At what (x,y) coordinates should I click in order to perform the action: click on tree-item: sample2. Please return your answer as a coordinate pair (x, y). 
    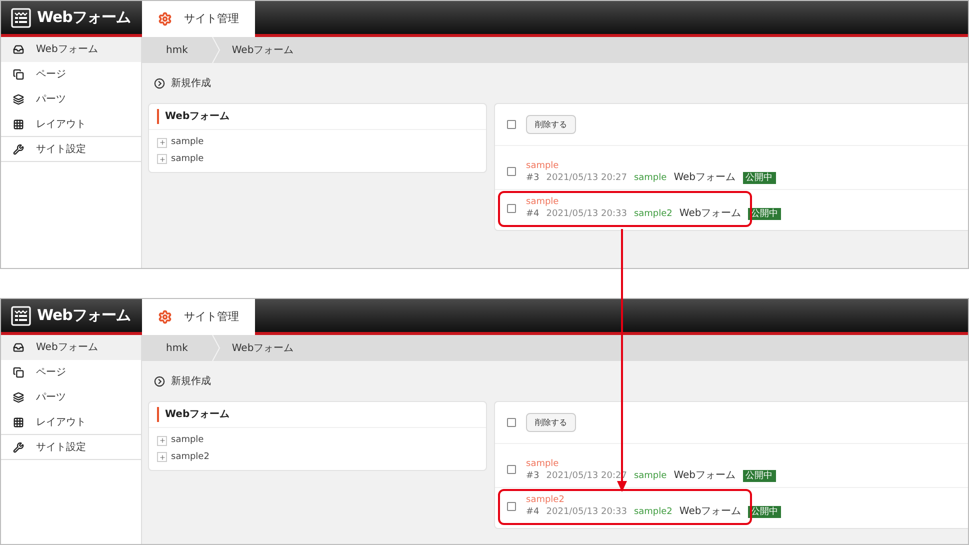
    Looking at the image, I should click on (190, 457).